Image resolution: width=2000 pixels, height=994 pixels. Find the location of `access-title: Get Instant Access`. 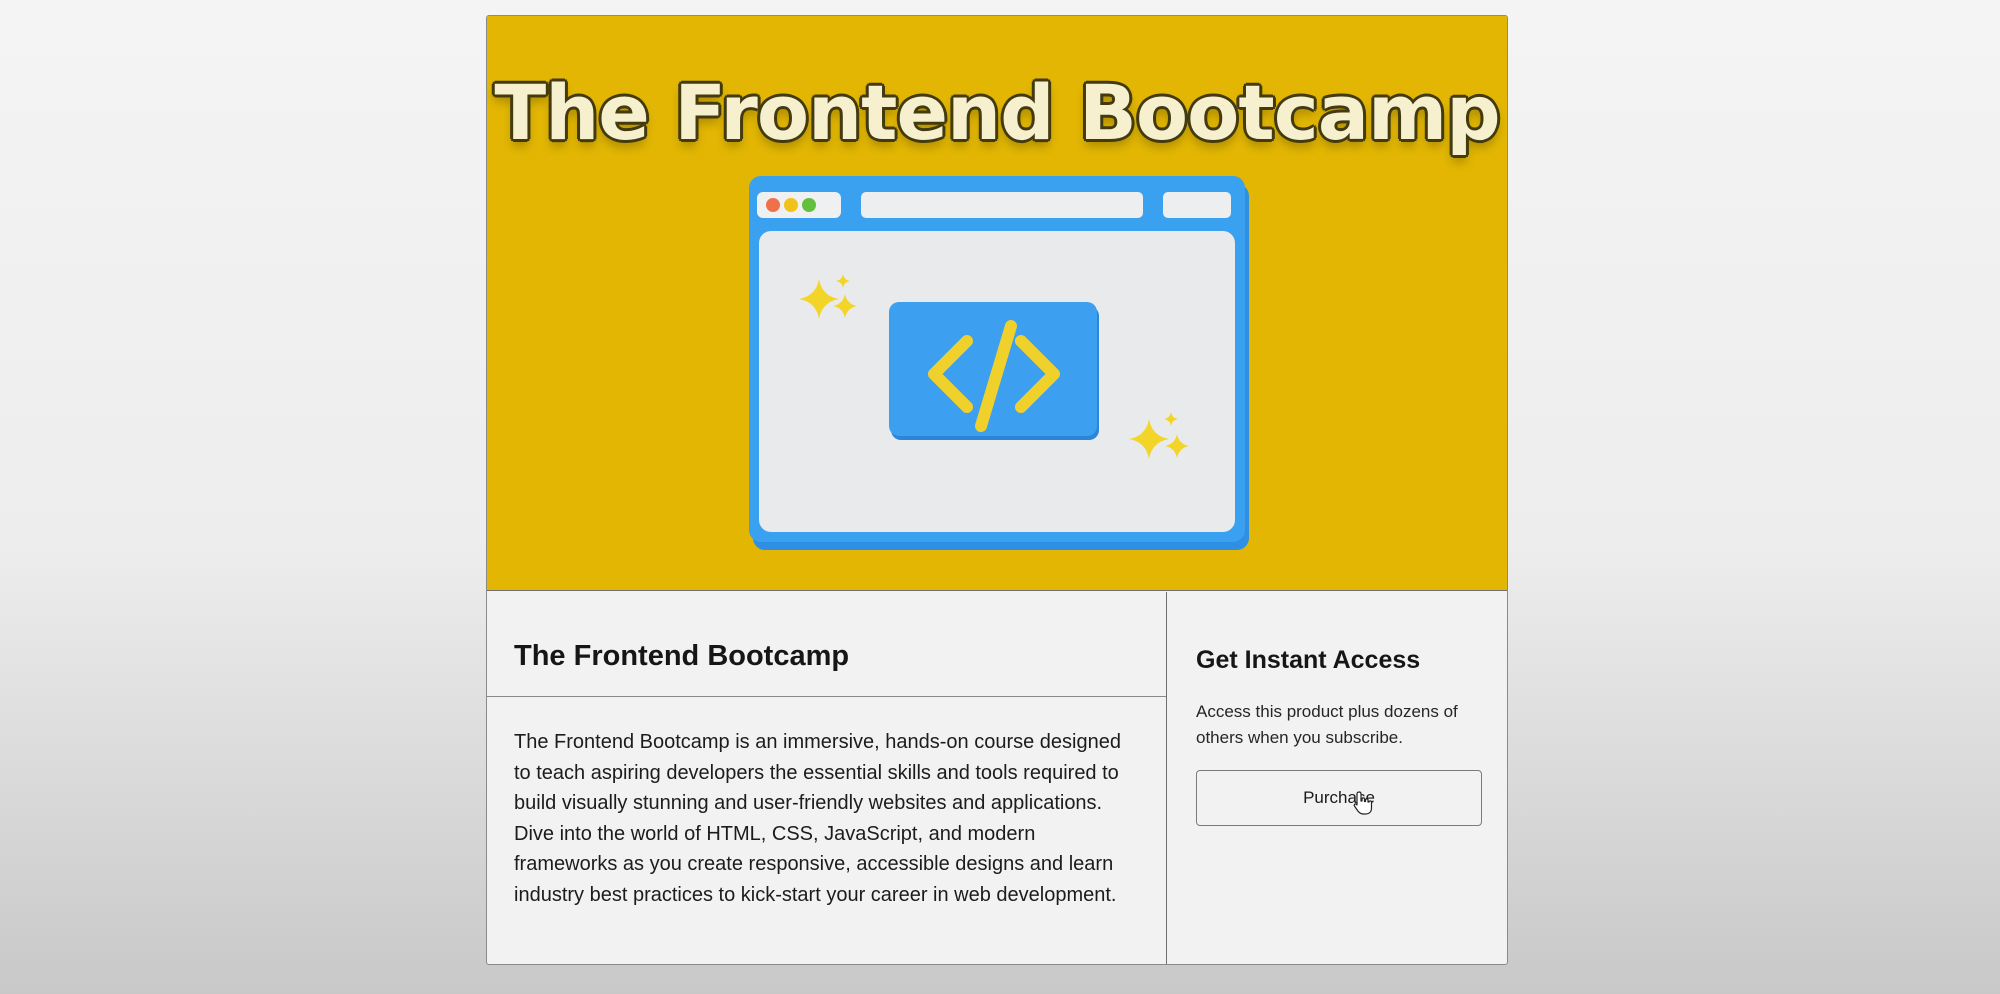

access-title: Get Instant Access is located at coordinates (1308, 660).